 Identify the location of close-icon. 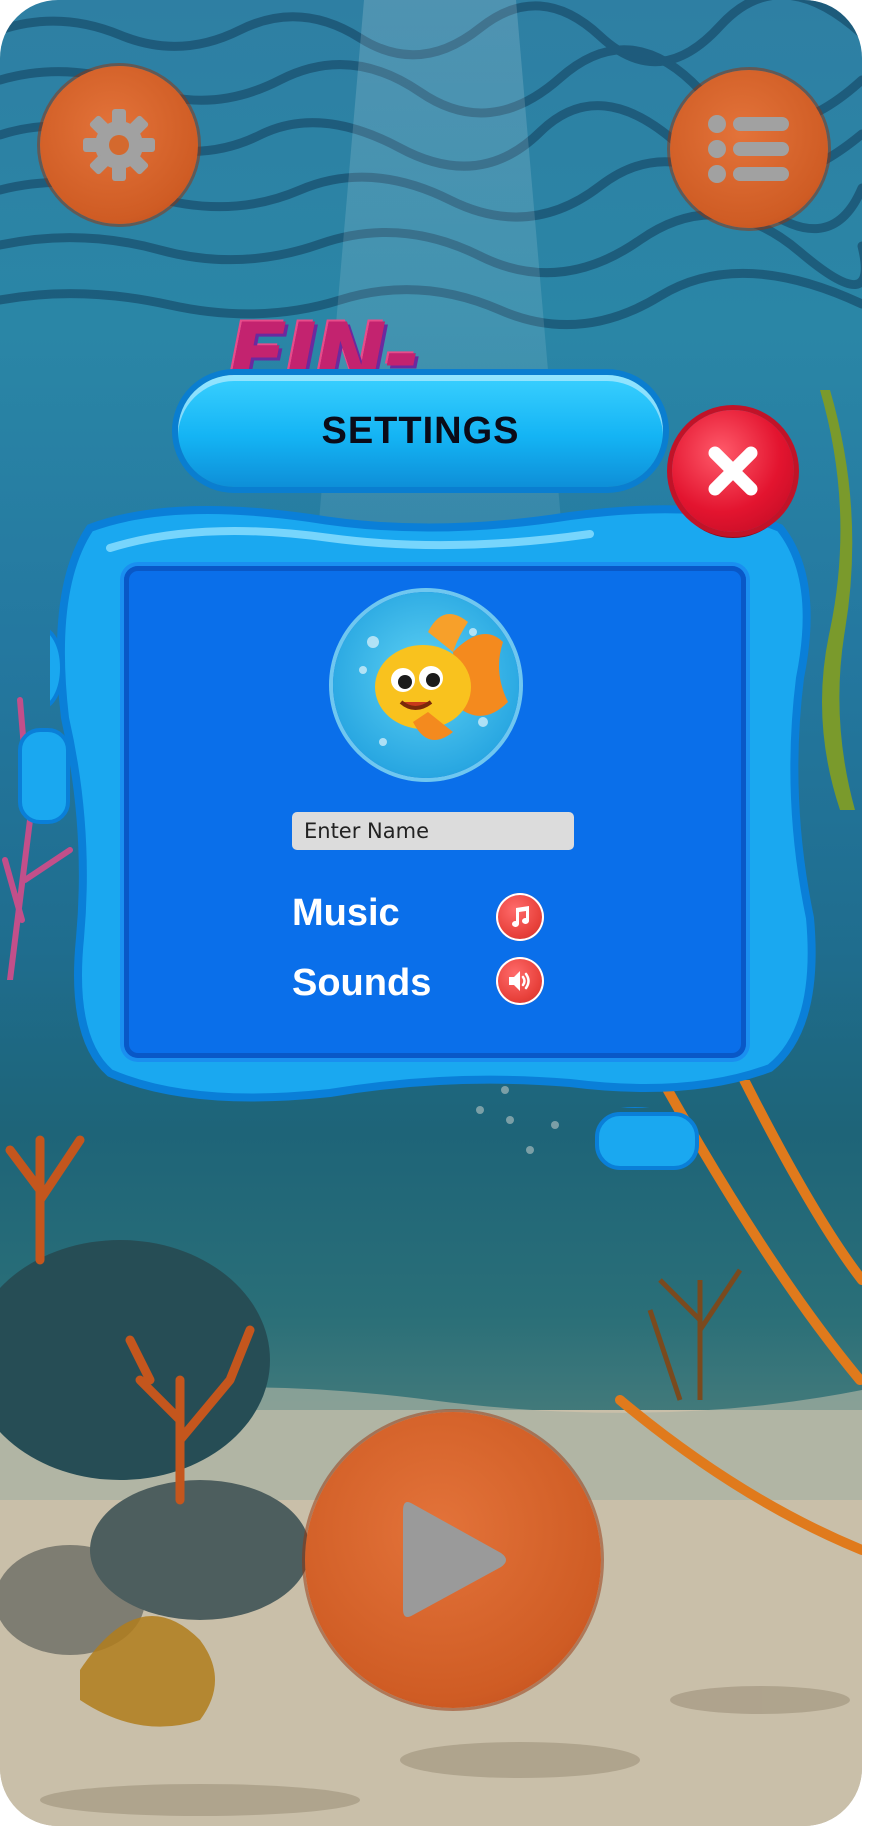
(733, 471).